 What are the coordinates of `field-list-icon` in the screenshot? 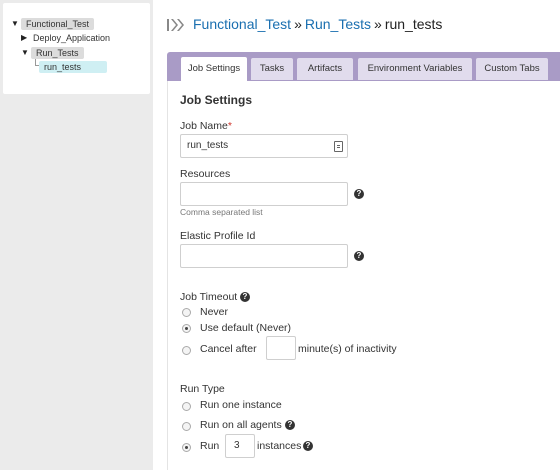 It's located at (338, 146).